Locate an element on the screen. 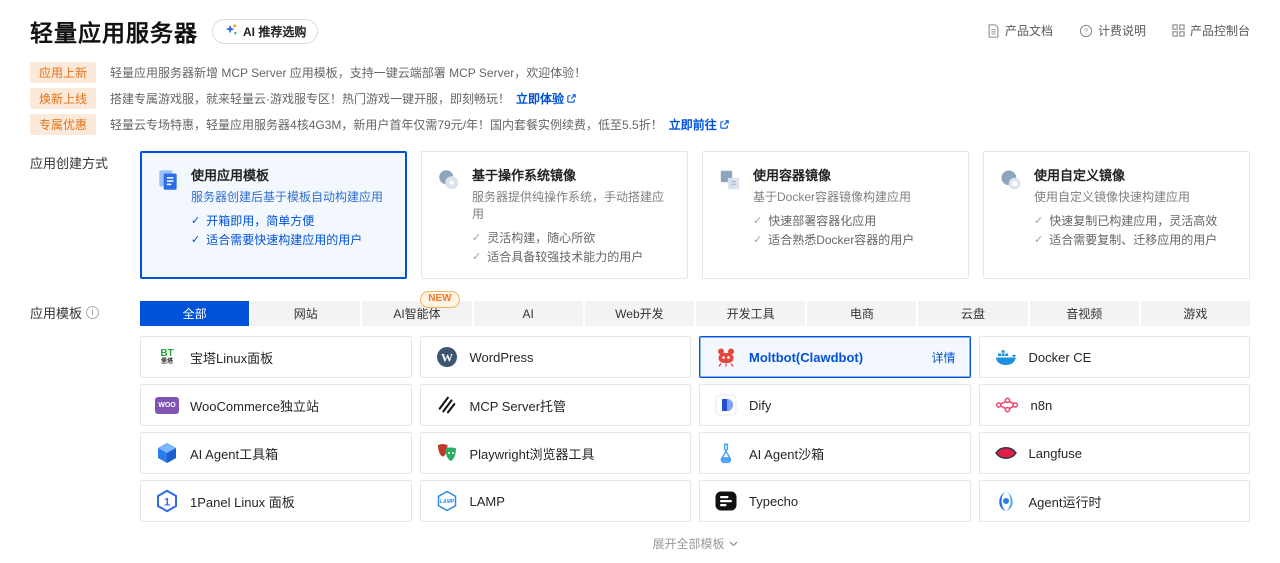 The image size is (1280, 563). creation-card-point: ✓ 快速复制已构建应用，灵活高效 is located at coordinates (1125, 221).